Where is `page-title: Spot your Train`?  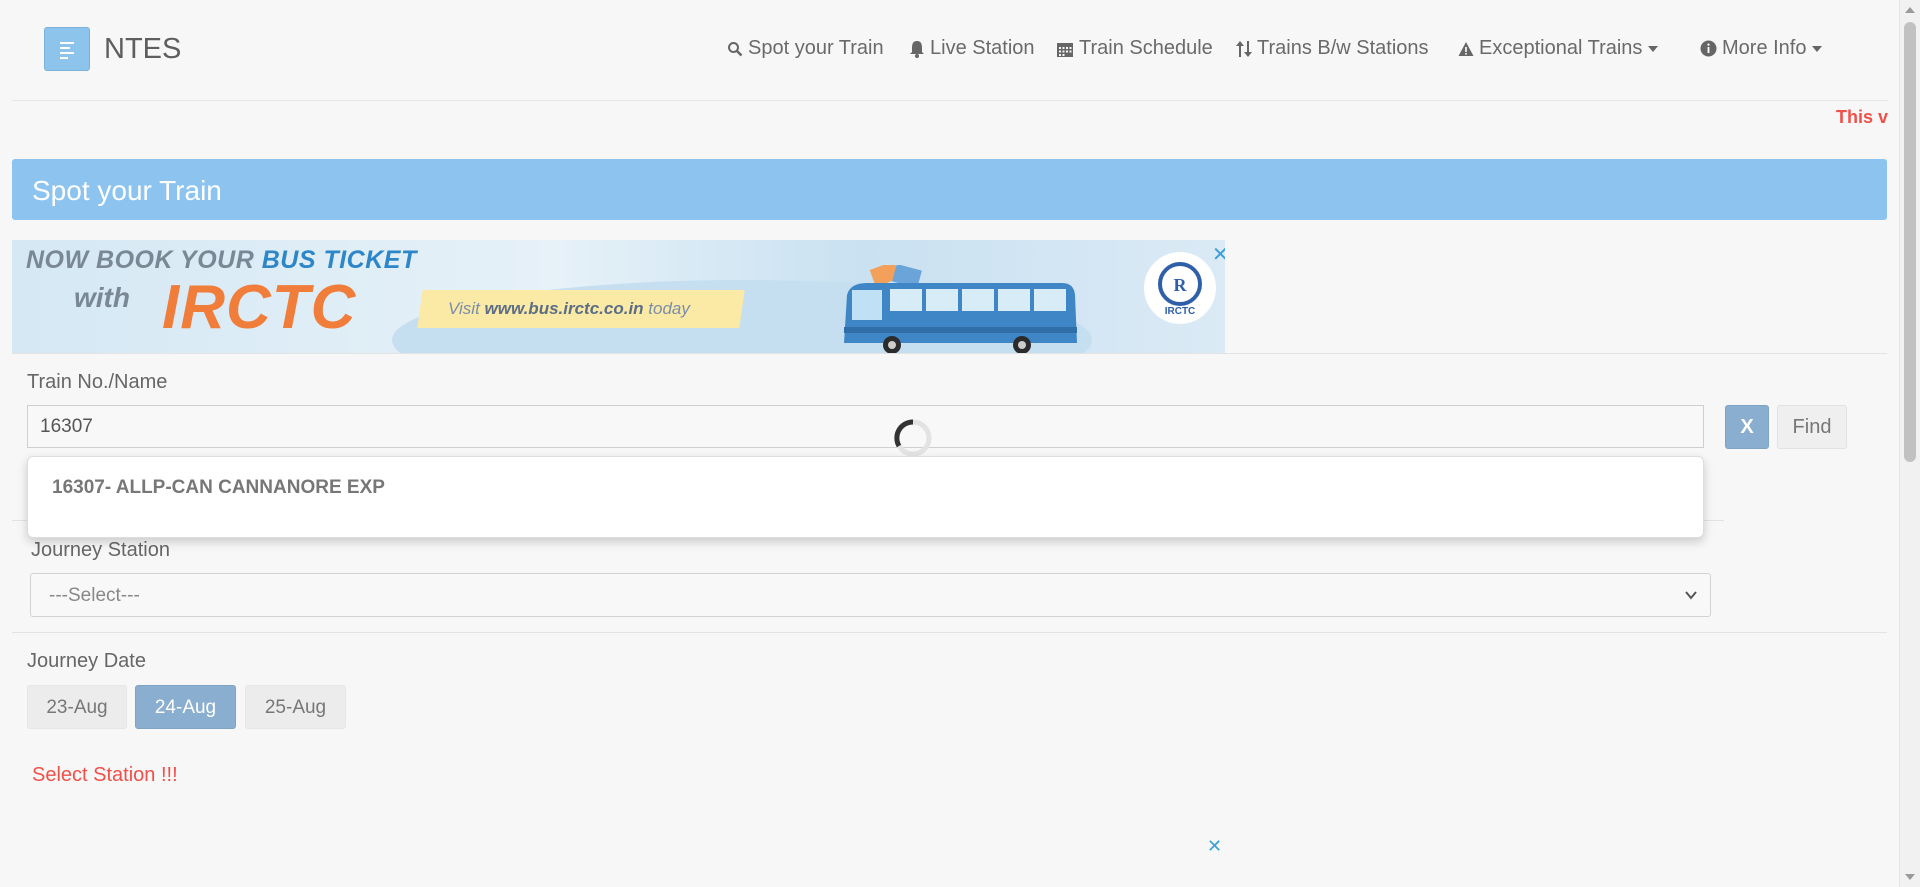
page-title: Spot your Train is located at coordinates (127, 190).